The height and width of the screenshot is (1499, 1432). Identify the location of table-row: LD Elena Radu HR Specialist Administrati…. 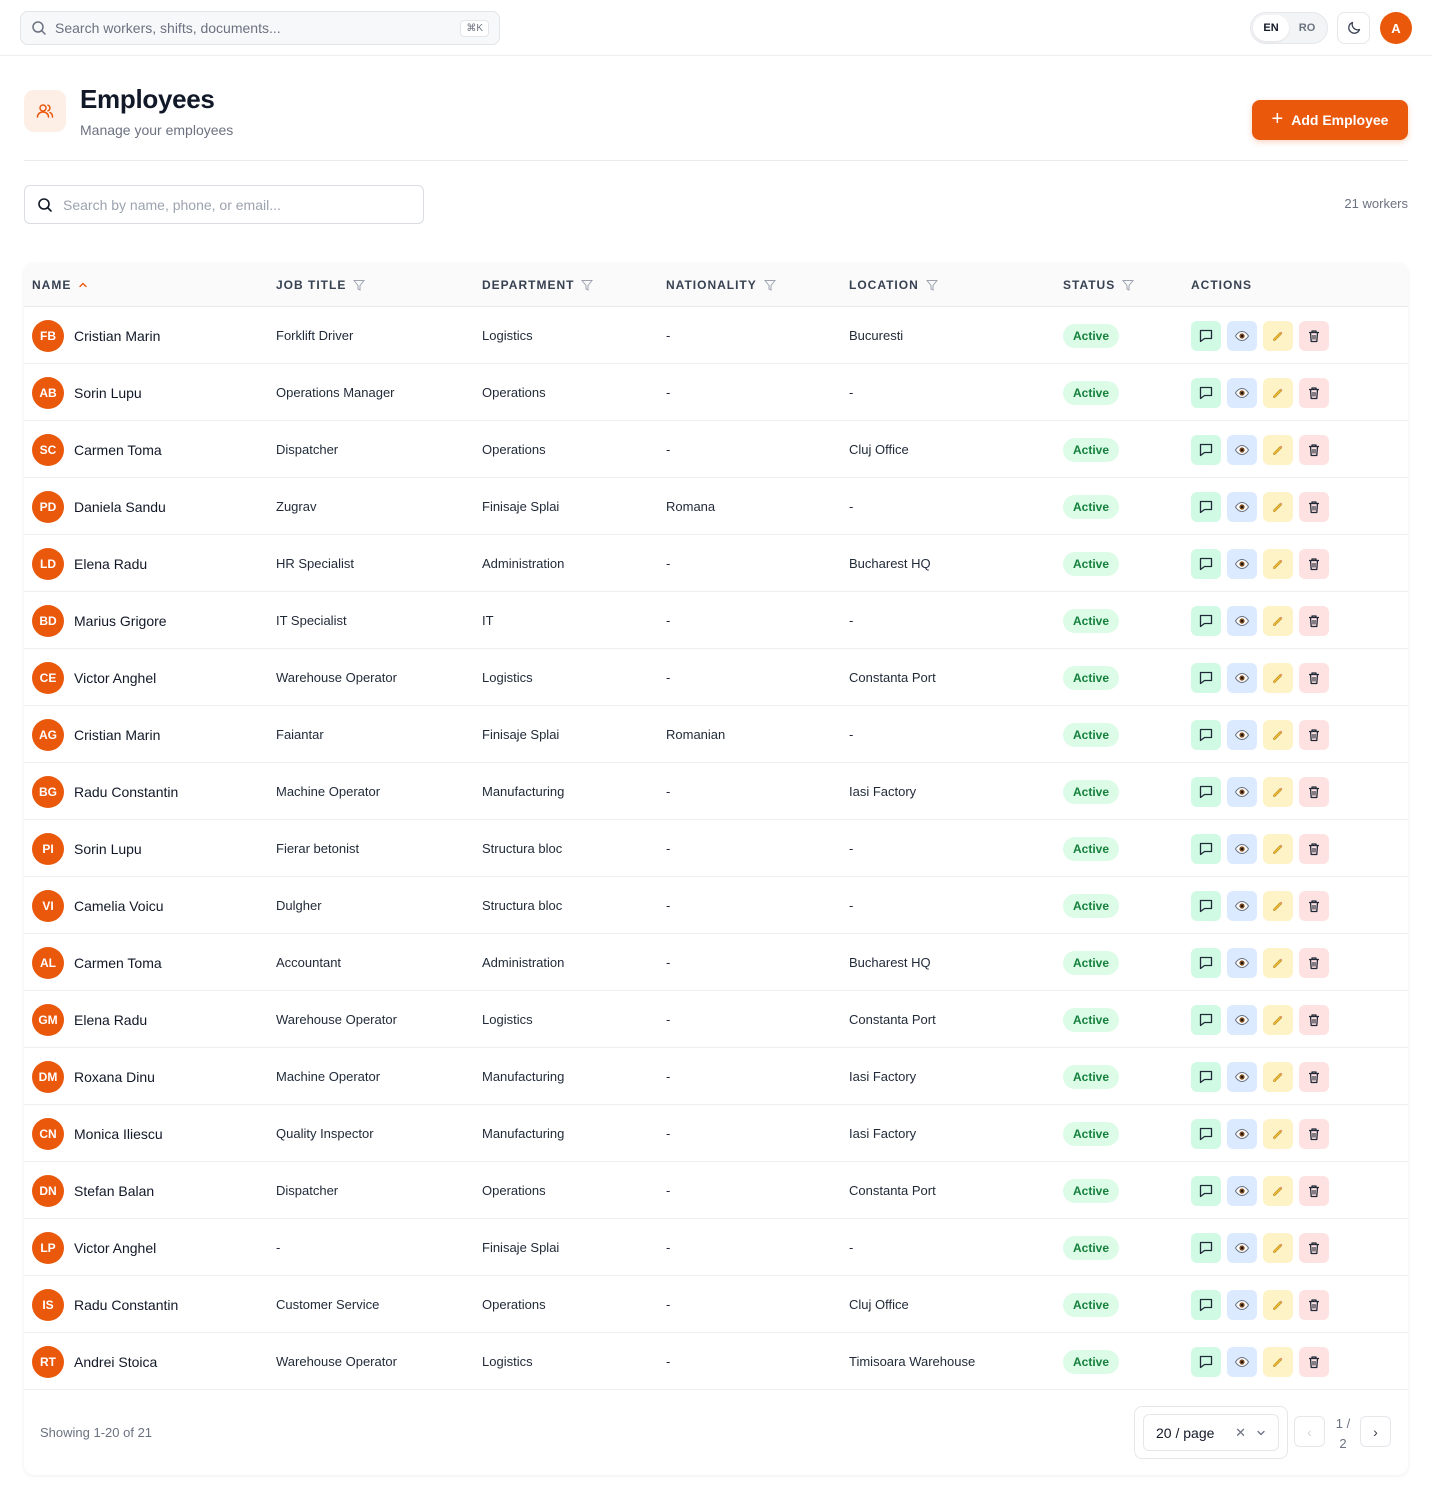
(716, 563).